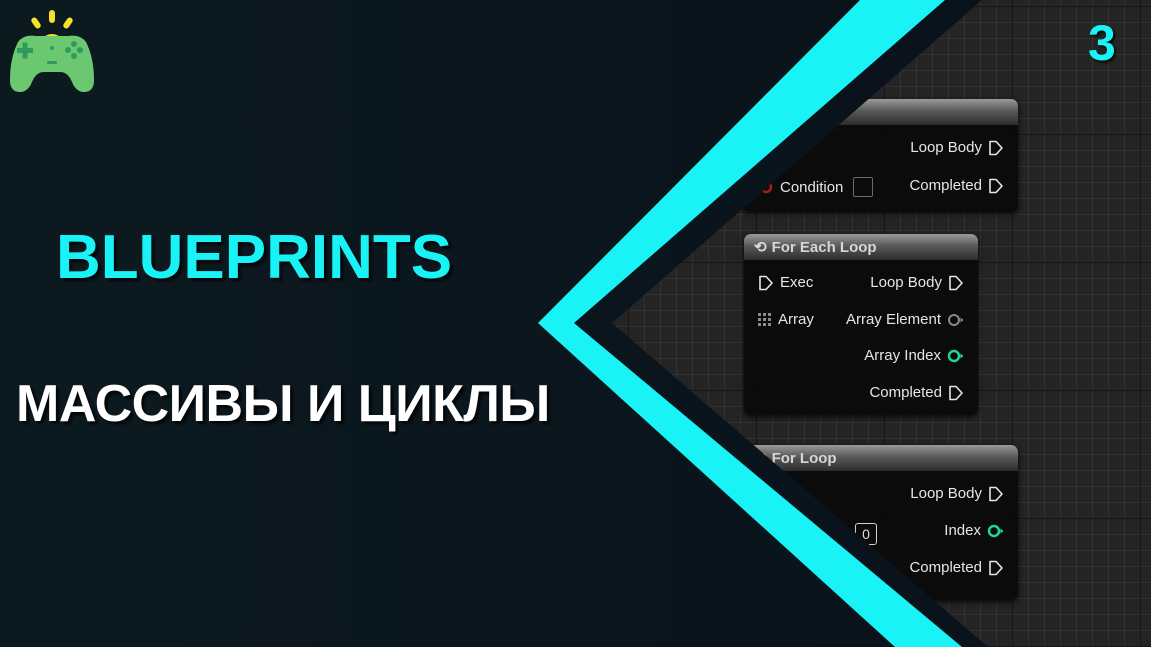 Image resolution: width=1151 pixels, height=647 pixels. What do you see at coordinates (52, 51) in the screenshot?
I see `gamepad-icon` at bounding box center [52, 51].